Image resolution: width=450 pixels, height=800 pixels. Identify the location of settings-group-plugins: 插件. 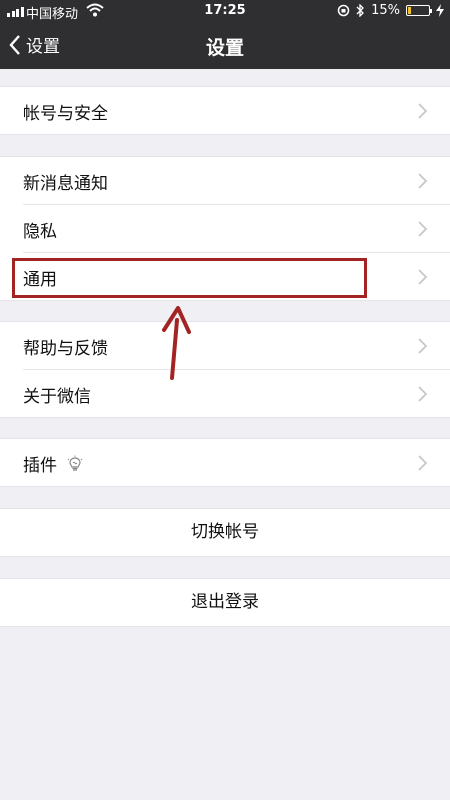
(225, 462).